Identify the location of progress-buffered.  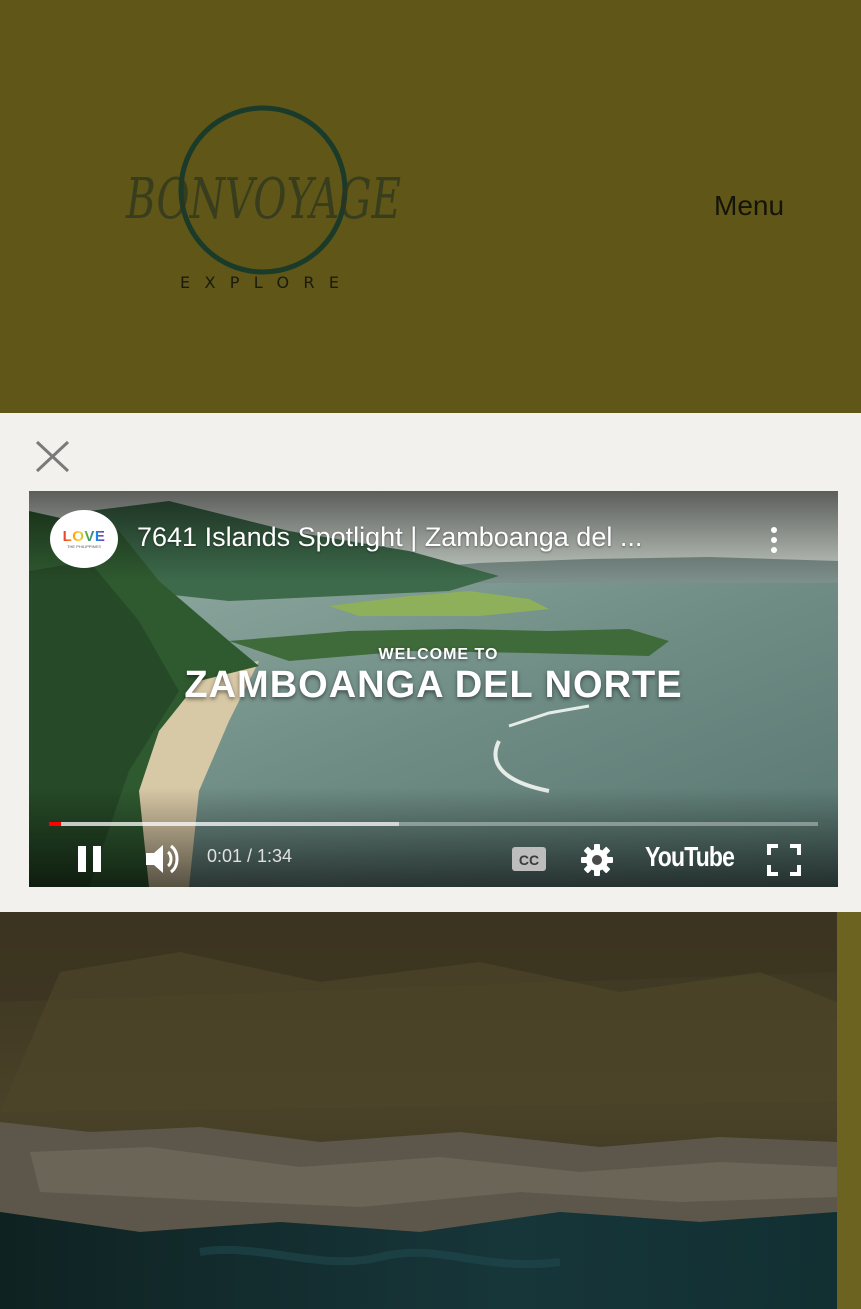
(224, 824).